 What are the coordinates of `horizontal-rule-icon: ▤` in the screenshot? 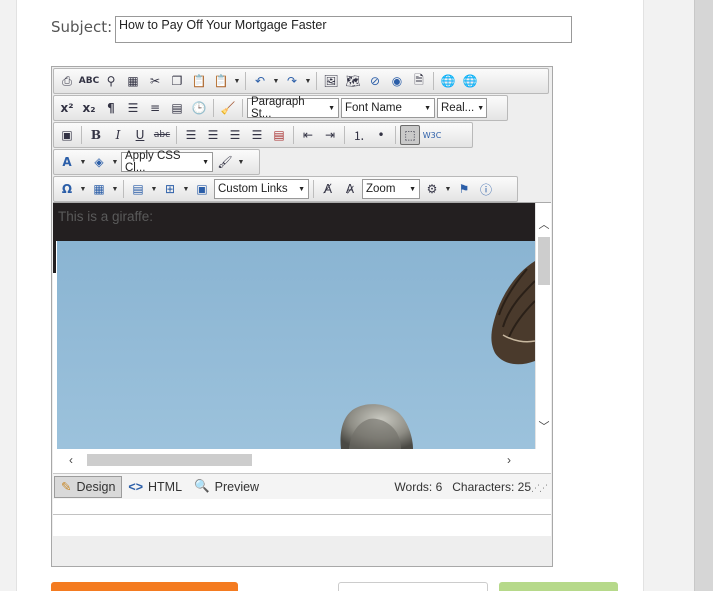 It's located at (279, 135).